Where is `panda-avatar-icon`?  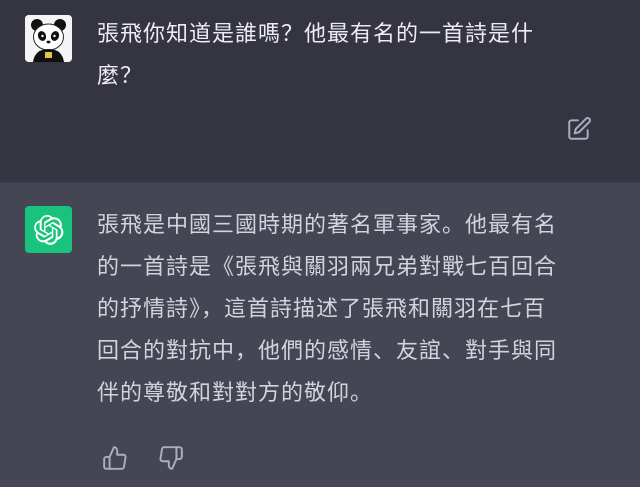 panda-avatar-icon is located at coordinates (48, 38).